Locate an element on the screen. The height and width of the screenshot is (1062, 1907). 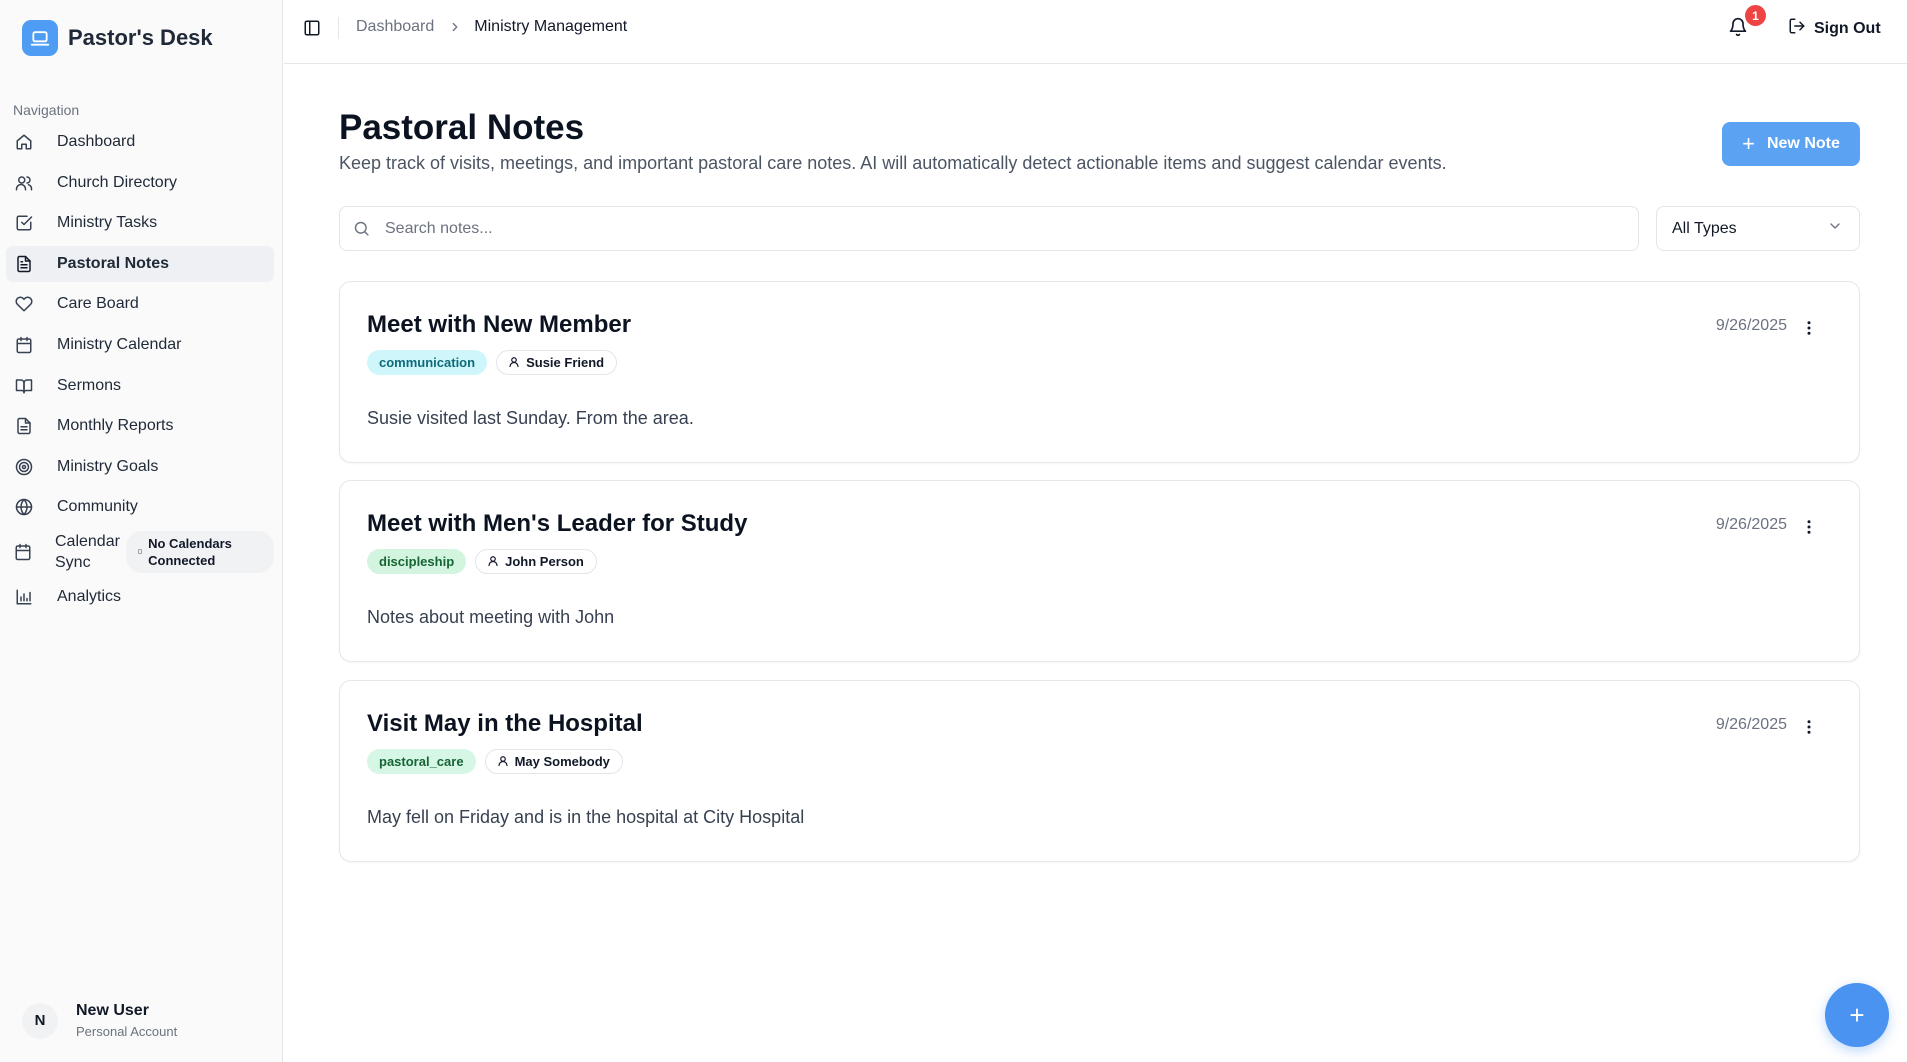
note-title: Meet with Men's Leader for Study is located at coordinates (557, 523).